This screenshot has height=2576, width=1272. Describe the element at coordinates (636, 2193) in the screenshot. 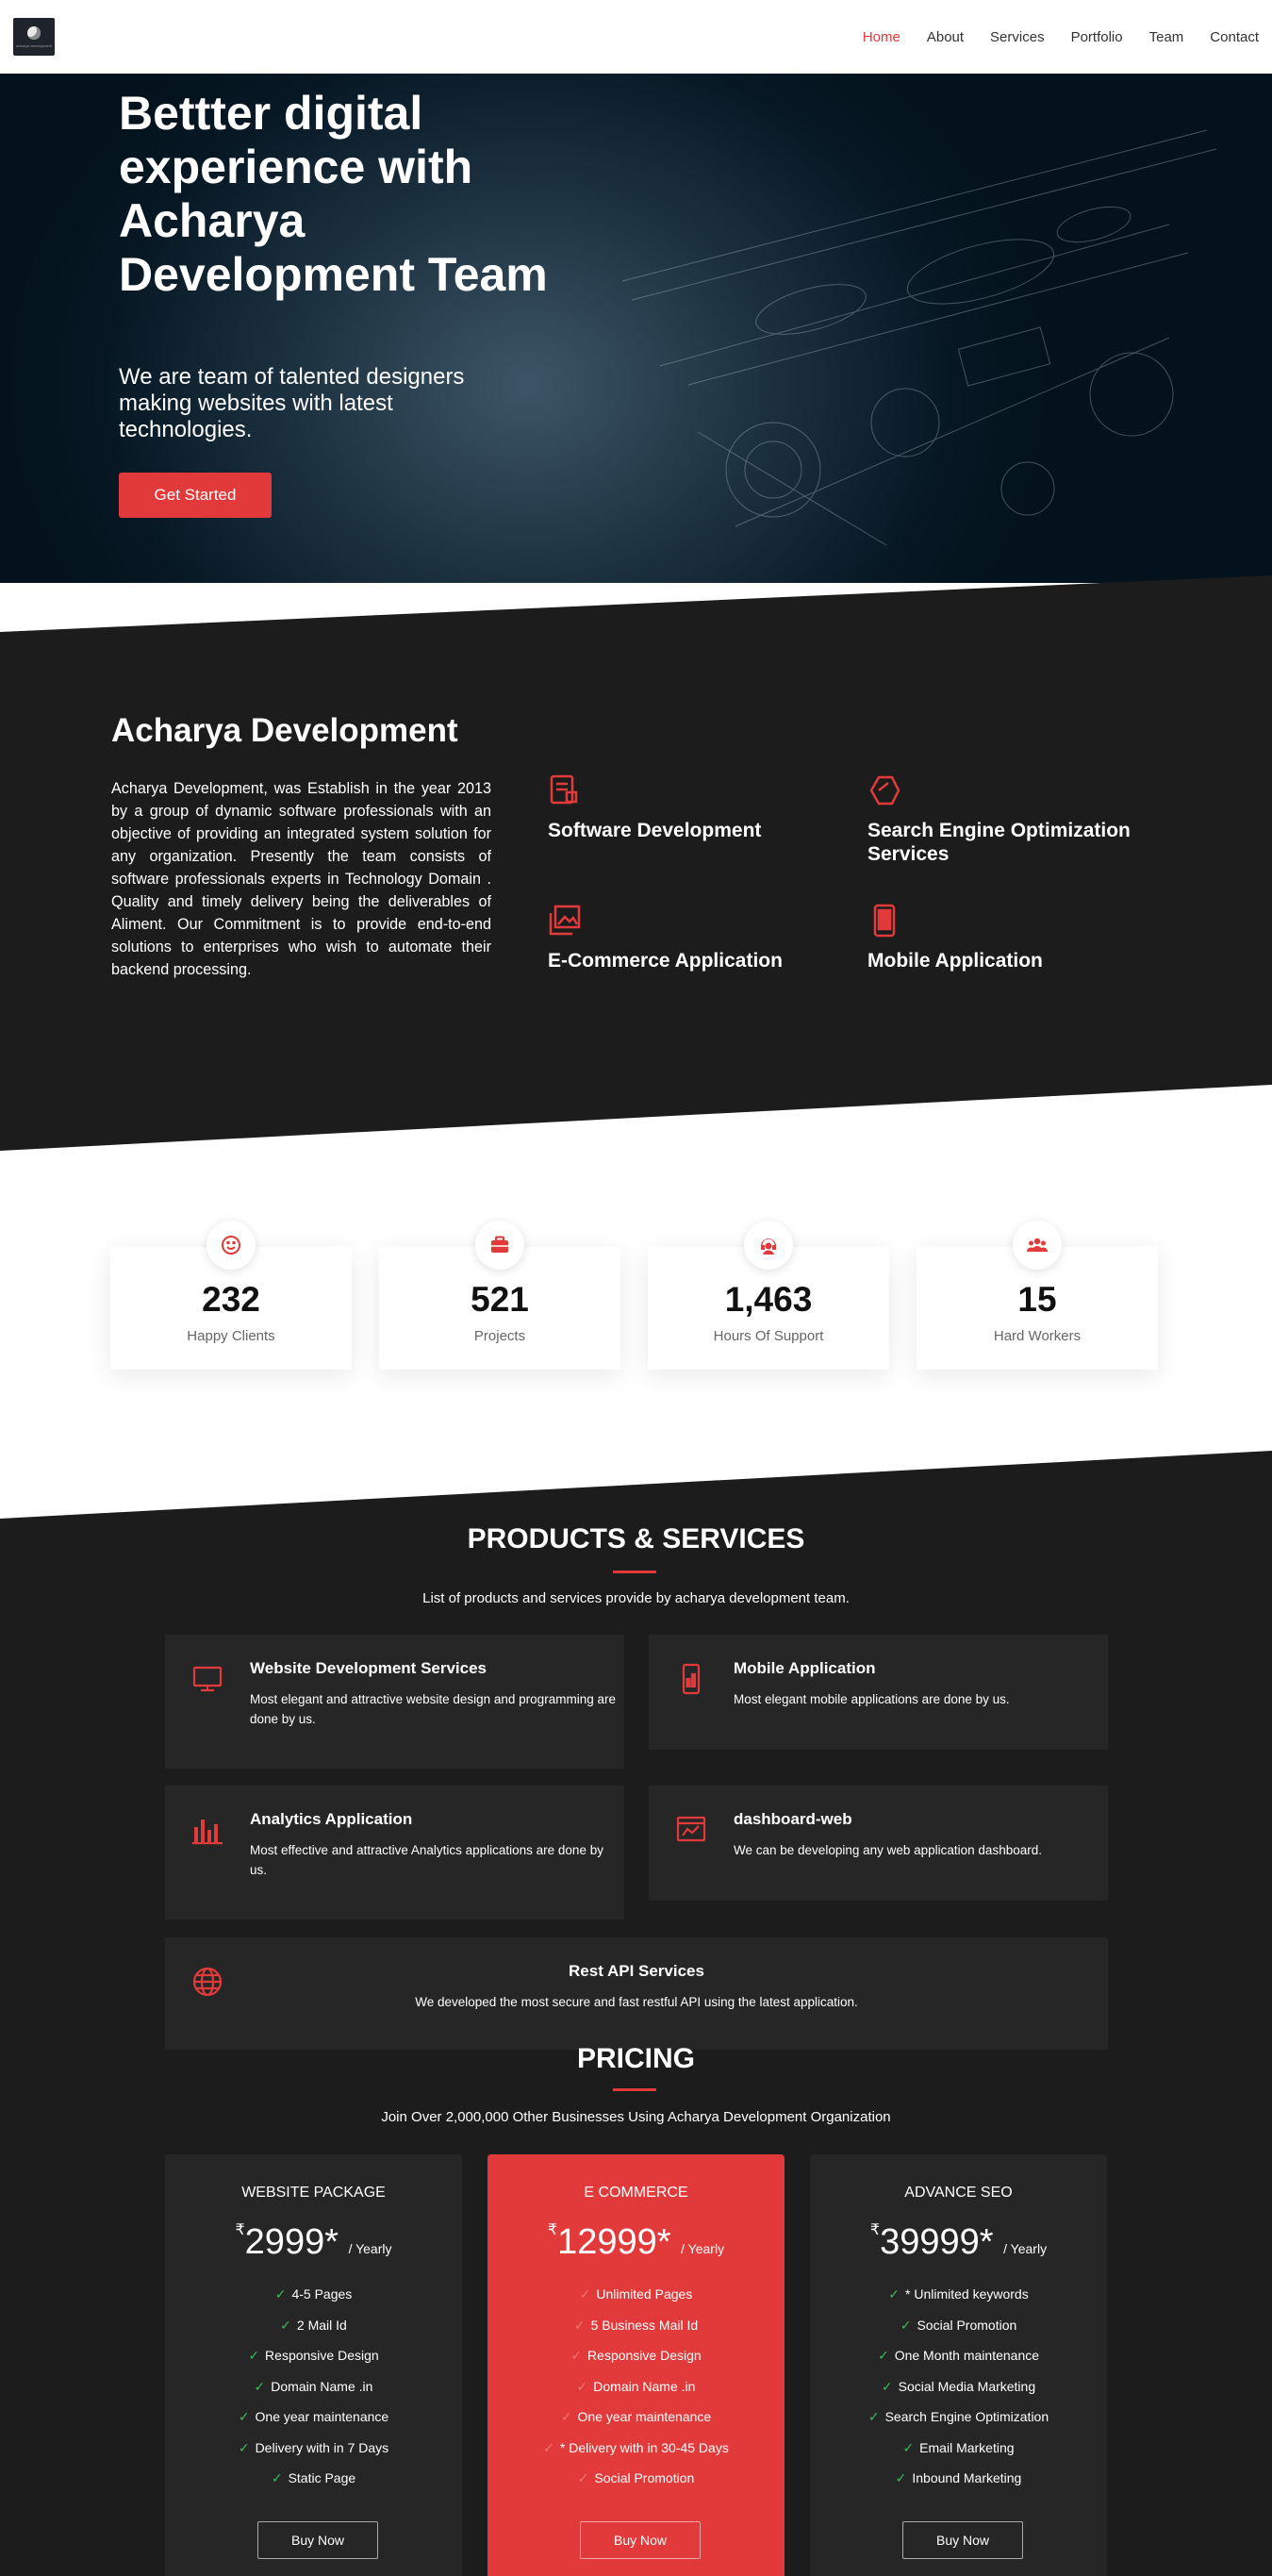

I see `plan-name: E COMMERCE` at that location.